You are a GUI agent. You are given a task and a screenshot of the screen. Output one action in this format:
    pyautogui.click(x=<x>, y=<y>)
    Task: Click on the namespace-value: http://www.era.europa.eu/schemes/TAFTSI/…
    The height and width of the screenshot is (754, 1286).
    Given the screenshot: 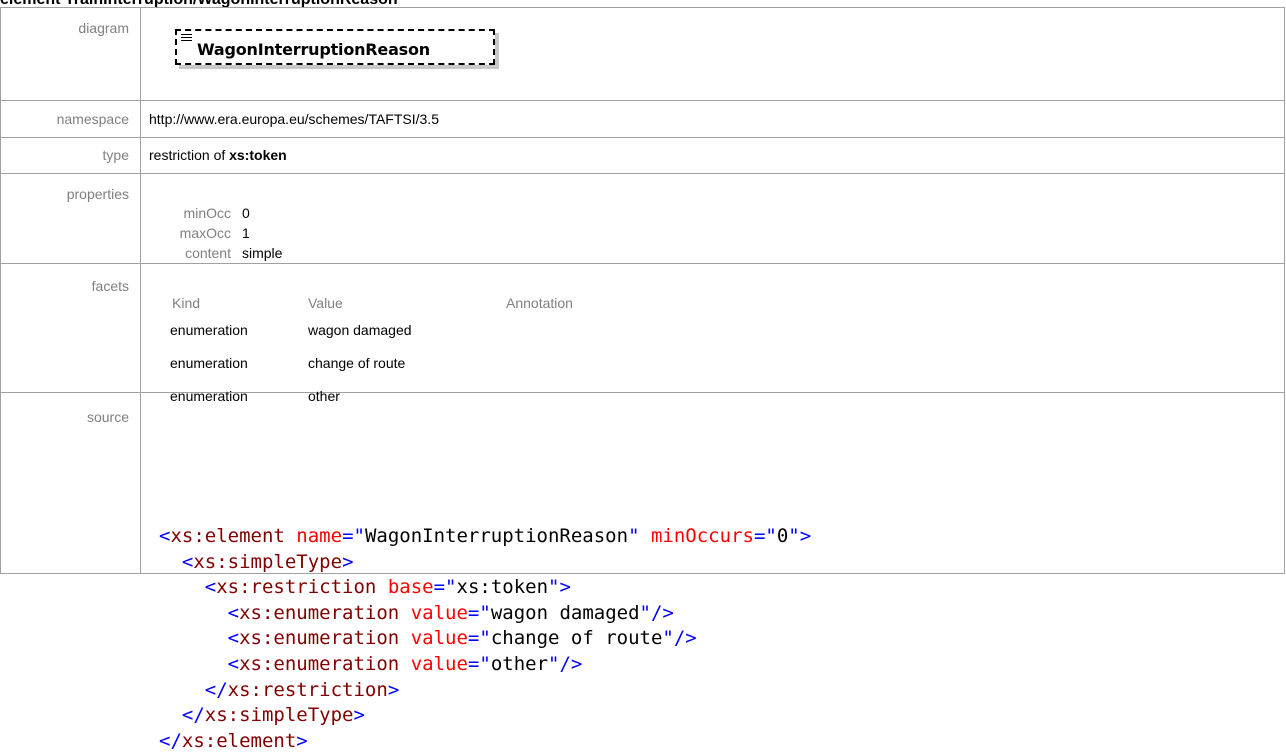 What is the action you would take?
    pyautogui.click(x=712, y=119)
    